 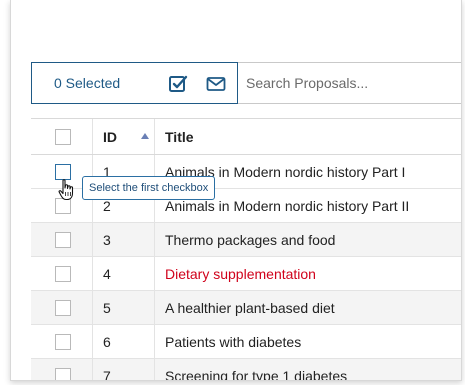 What do you see at coordinates (308, 136) in the screenshot?
I see `title-column-header: Title` at bounding box center [308, 136].